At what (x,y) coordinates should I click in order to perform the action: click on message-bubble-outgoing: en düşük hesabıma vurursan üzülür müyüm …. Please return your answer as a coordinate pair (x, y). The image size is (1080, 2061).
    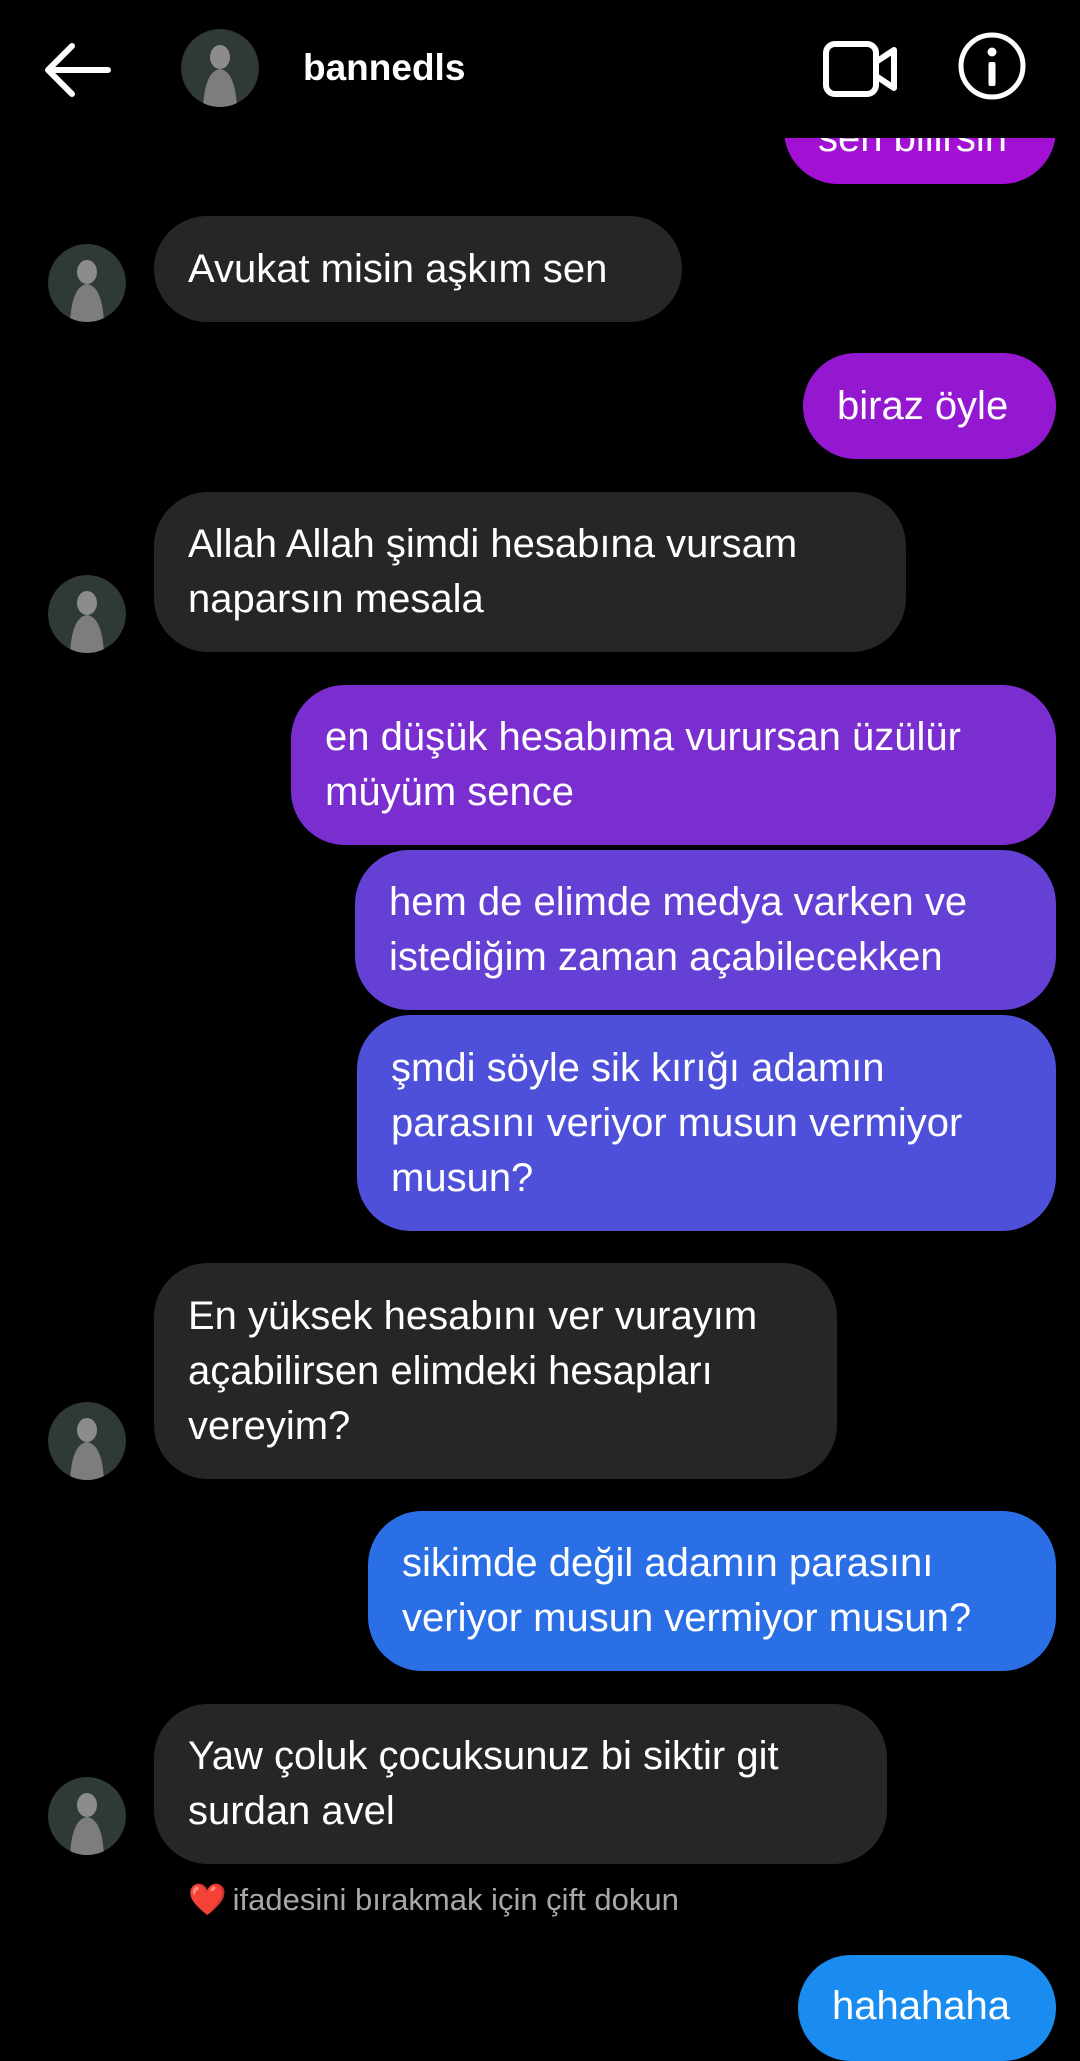
    Looking at the image, I should click on (673, 765).